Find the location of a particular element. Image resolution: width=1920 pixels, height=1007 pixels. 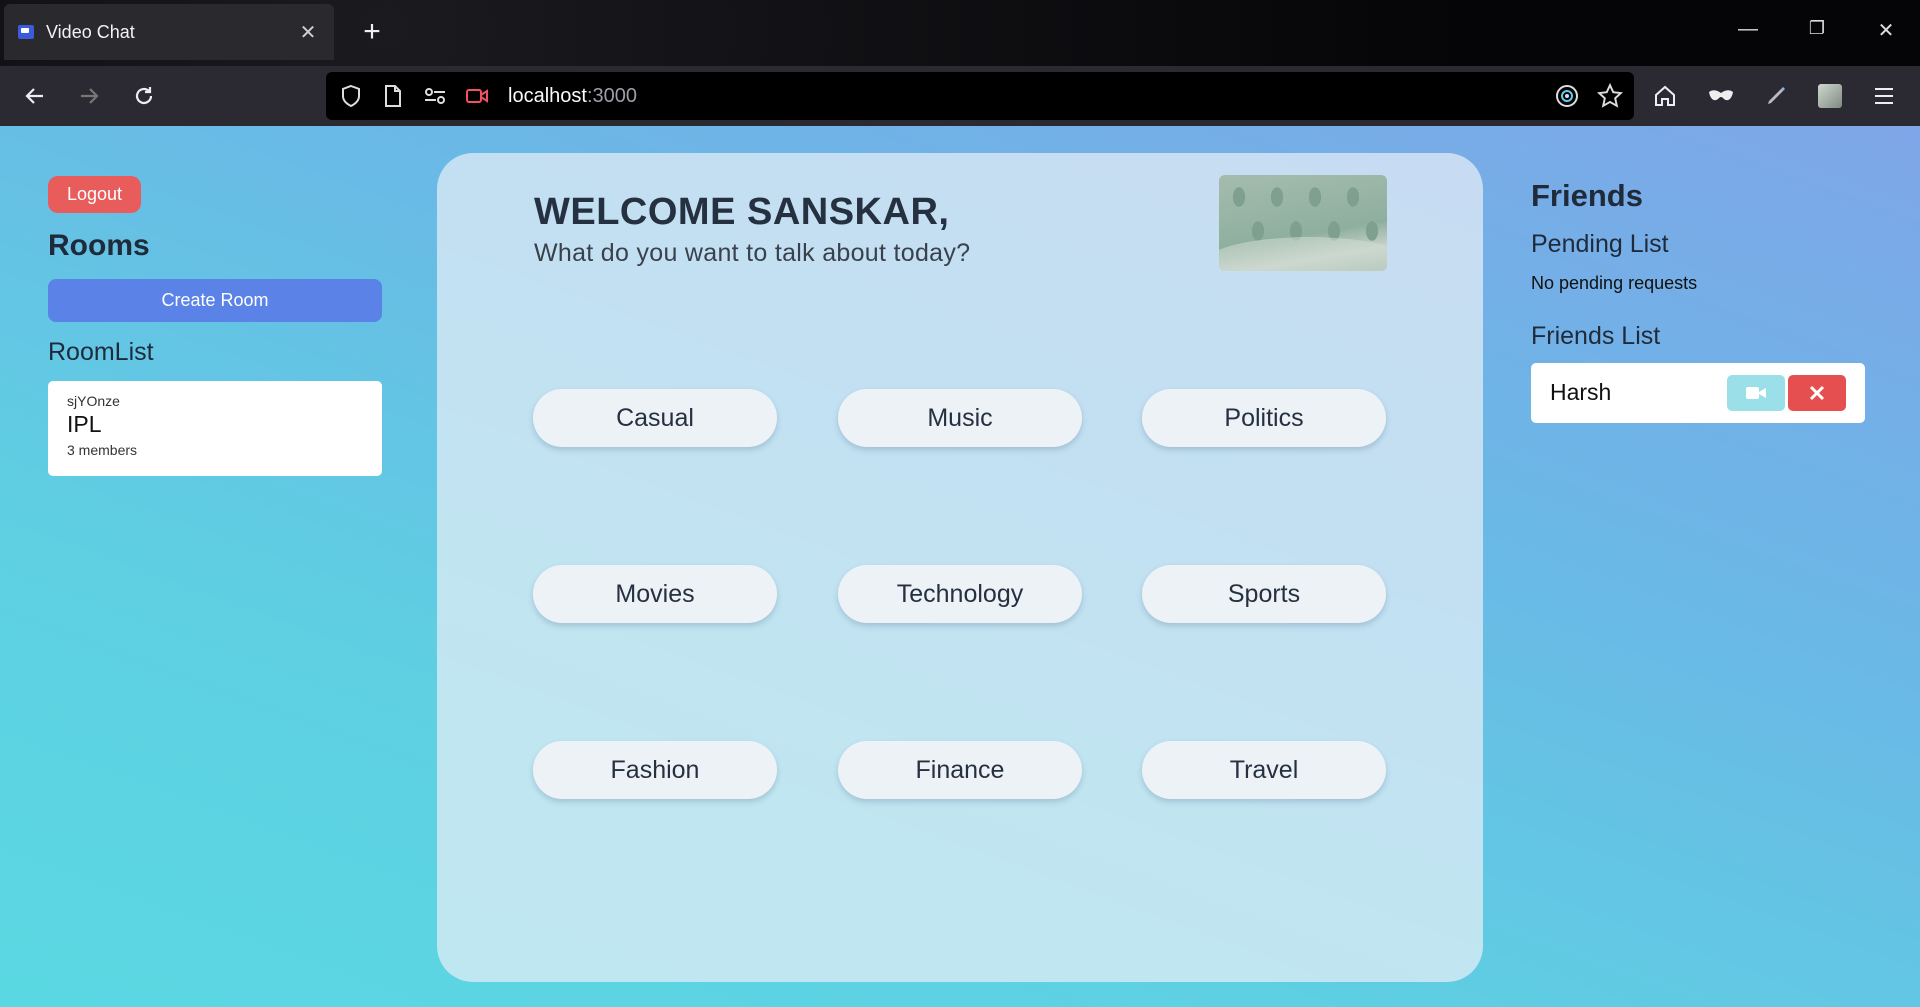

bookmark-star-icon is located at coordinates (1610, 96).